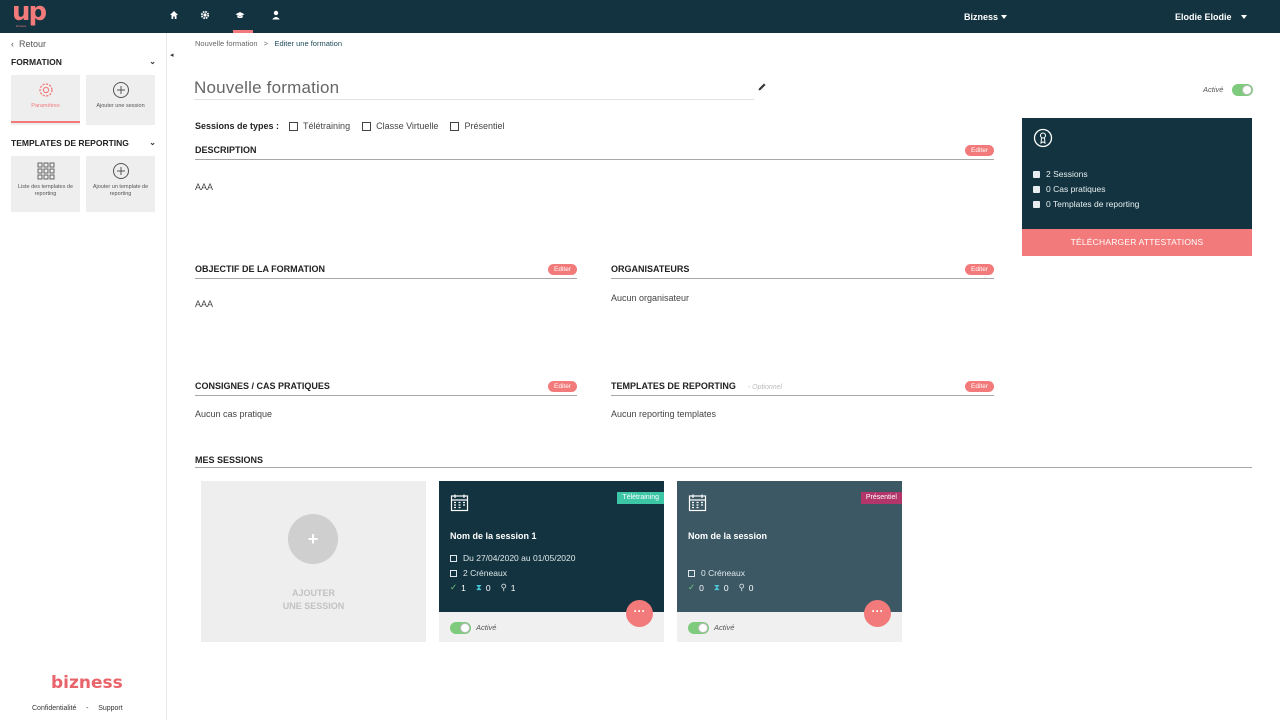 The width and height of the screenshot is (1280, 720). Describe the element at coordinates (237, 126) in the screenshot. I see `session-types-label: Sessions de types :` at that location.